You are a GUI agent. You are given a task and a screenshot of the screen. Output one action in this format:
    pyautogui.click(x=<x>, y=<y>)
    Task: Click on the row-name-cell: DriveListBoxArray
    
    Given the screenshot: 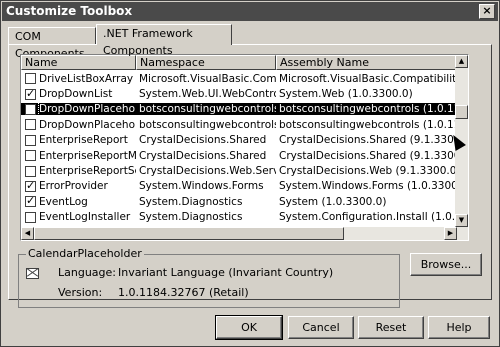 What is the action you would take?
    pyautogui.click(x=78, y=79)
    